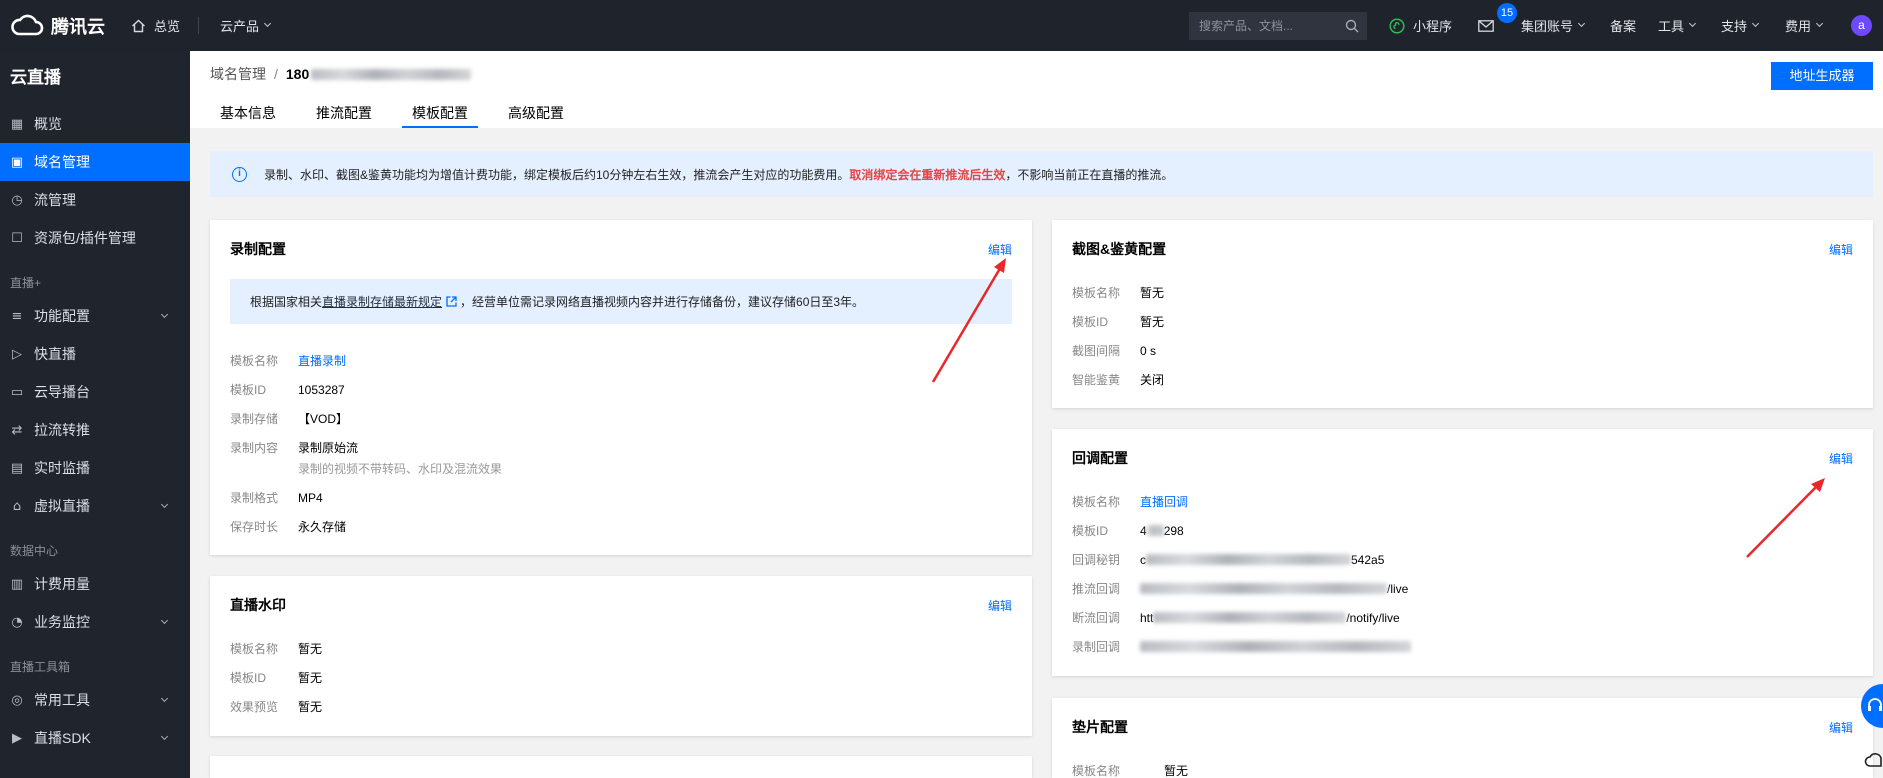 The width and height of the screenshot is (1883, 778). Describe the element at coordinates (95, 392) in the screenshot. I see `sidebar-item-director: ▭ 云导播台` at that location.